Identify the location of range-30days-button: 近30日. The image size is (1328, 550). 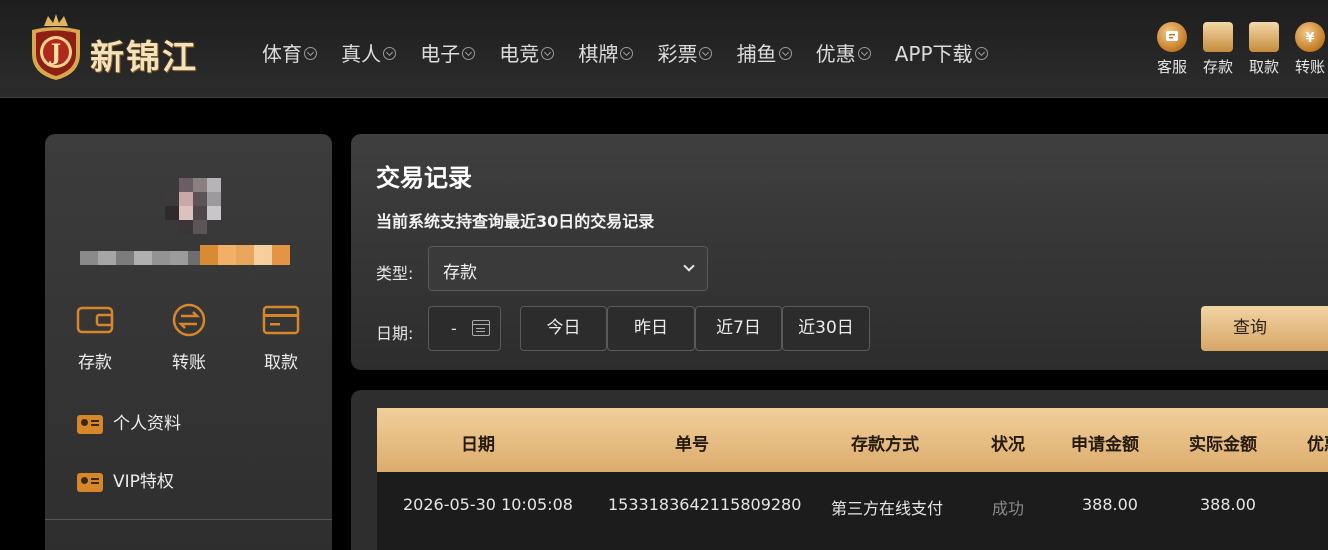
(826, 328).